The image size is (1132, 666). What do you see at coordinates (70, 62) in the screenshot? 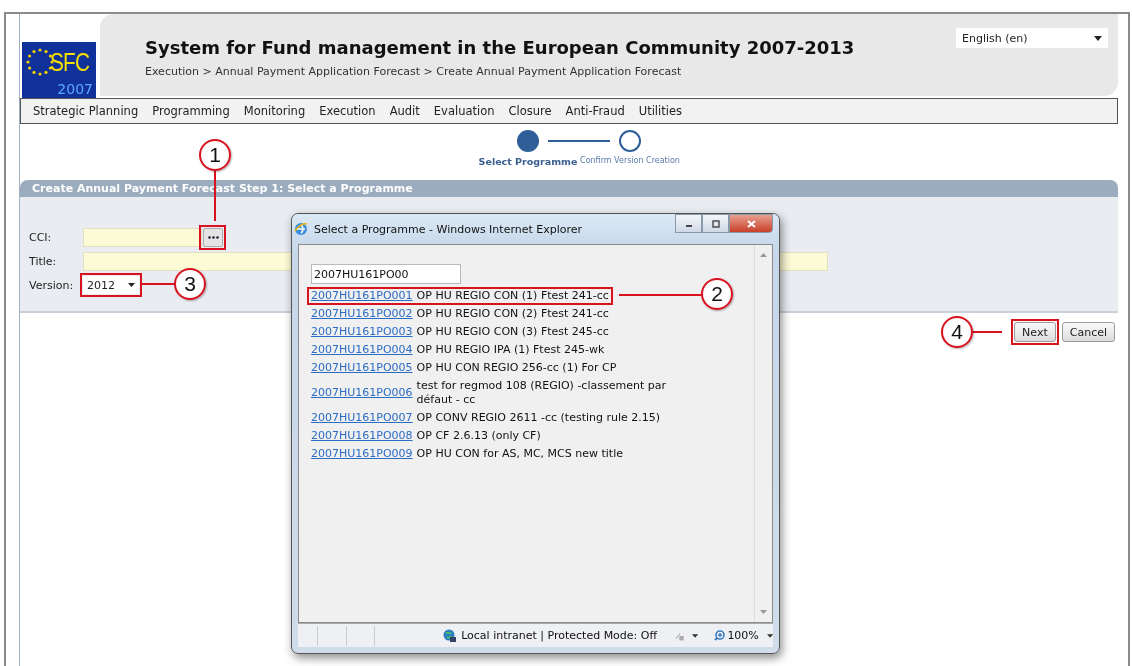
I see `logo-text: SFC` at bounding box center [70, 62].